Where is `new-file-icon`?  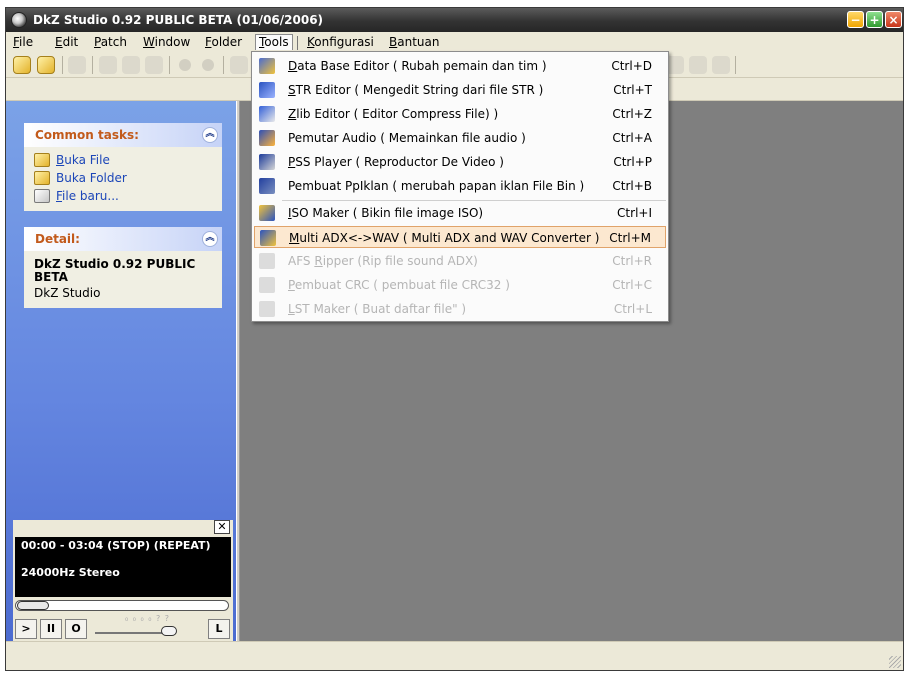
new-file-icon is located at coordinates (42, 196).